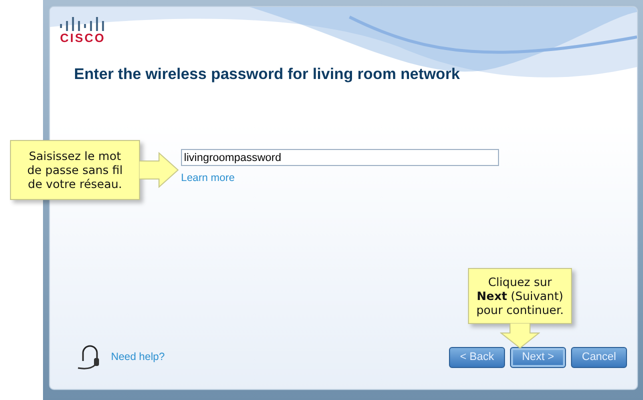  What do you see at coordinates (538, 357) in the screenshot?
I see `wizard-button: Next >` at bounding box center [538, 357].